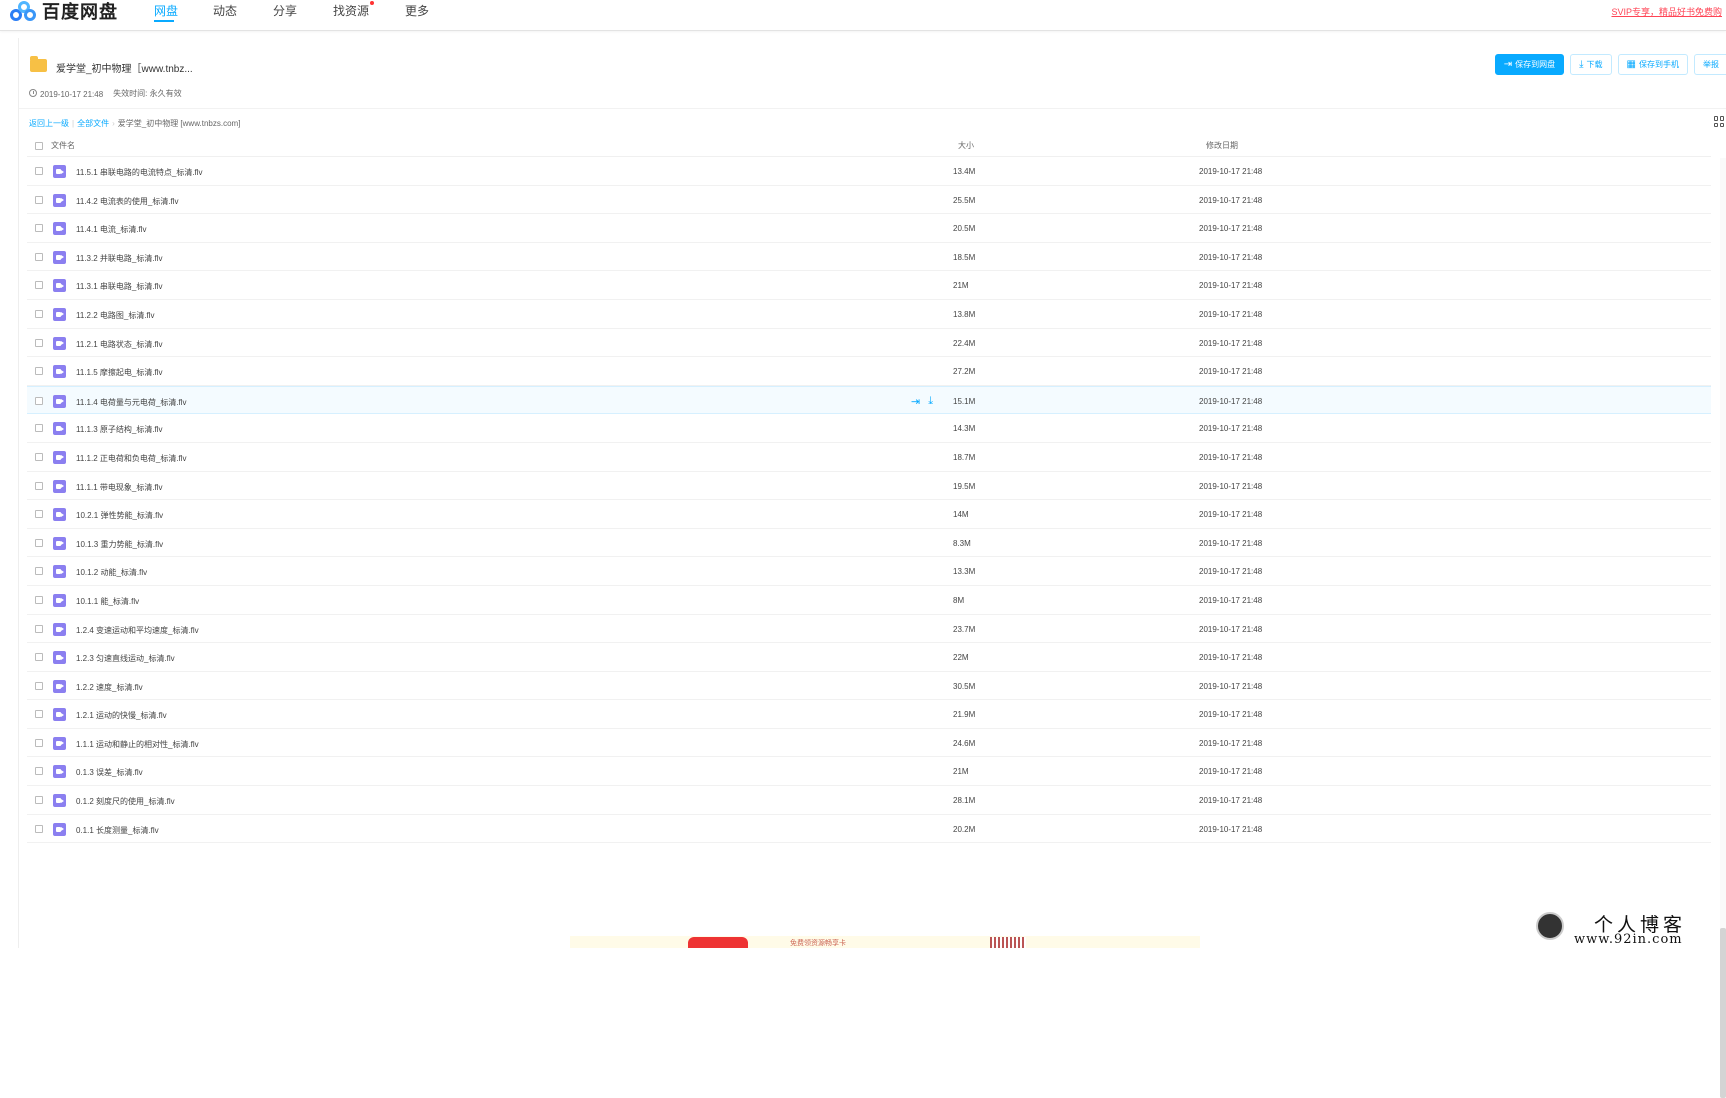  I want to click on file-size: 13.4M, so click(964, 171).